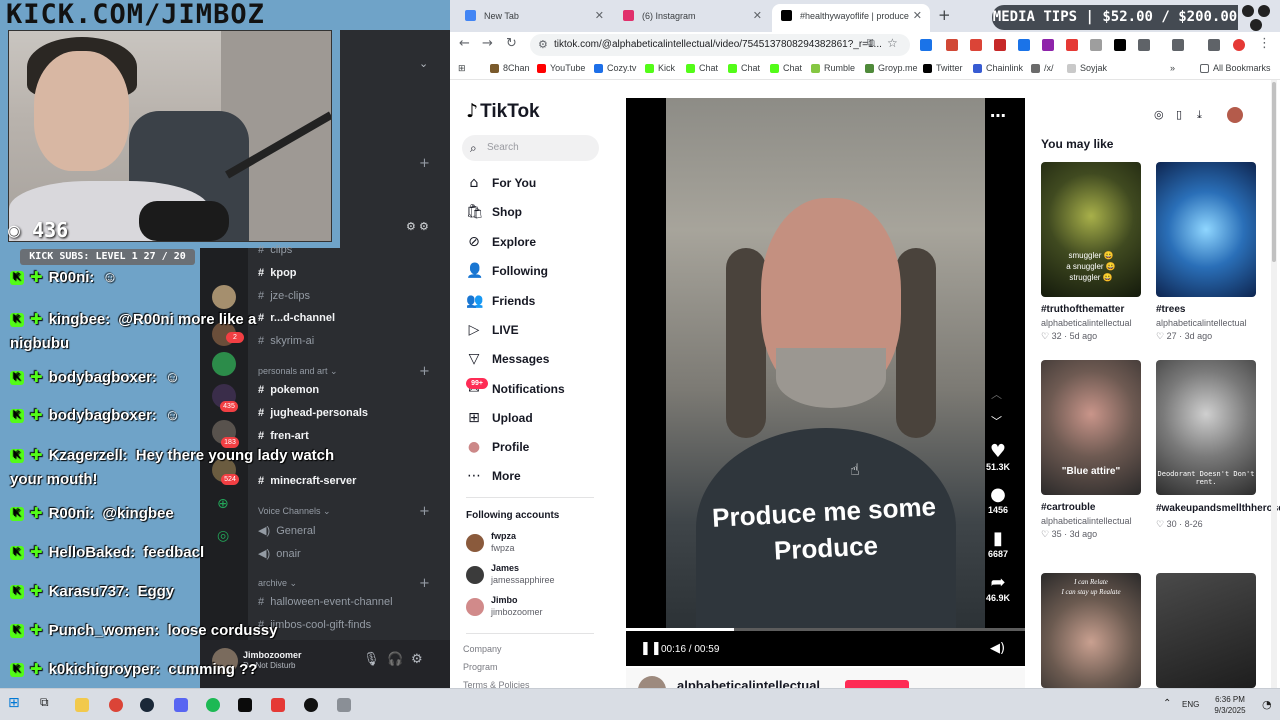 This screenshot has height=720, width=1280. I want to click on reload-icon: ↻, so click(511, 43).